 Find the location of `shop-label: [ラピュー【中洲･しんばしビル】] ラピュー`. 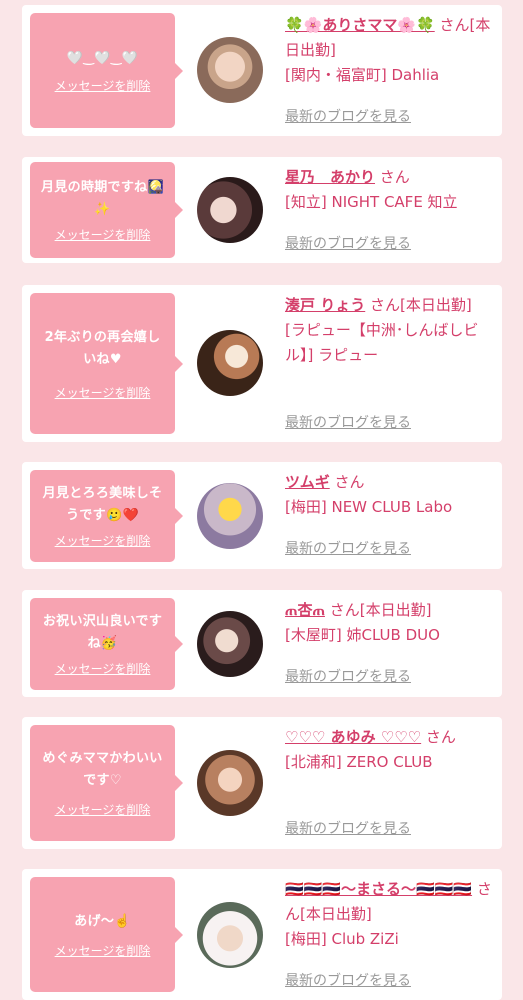

shop-label: [ラピュー【中洲･しんばしビル】] ラピュー is located at coordinates (382, 342).